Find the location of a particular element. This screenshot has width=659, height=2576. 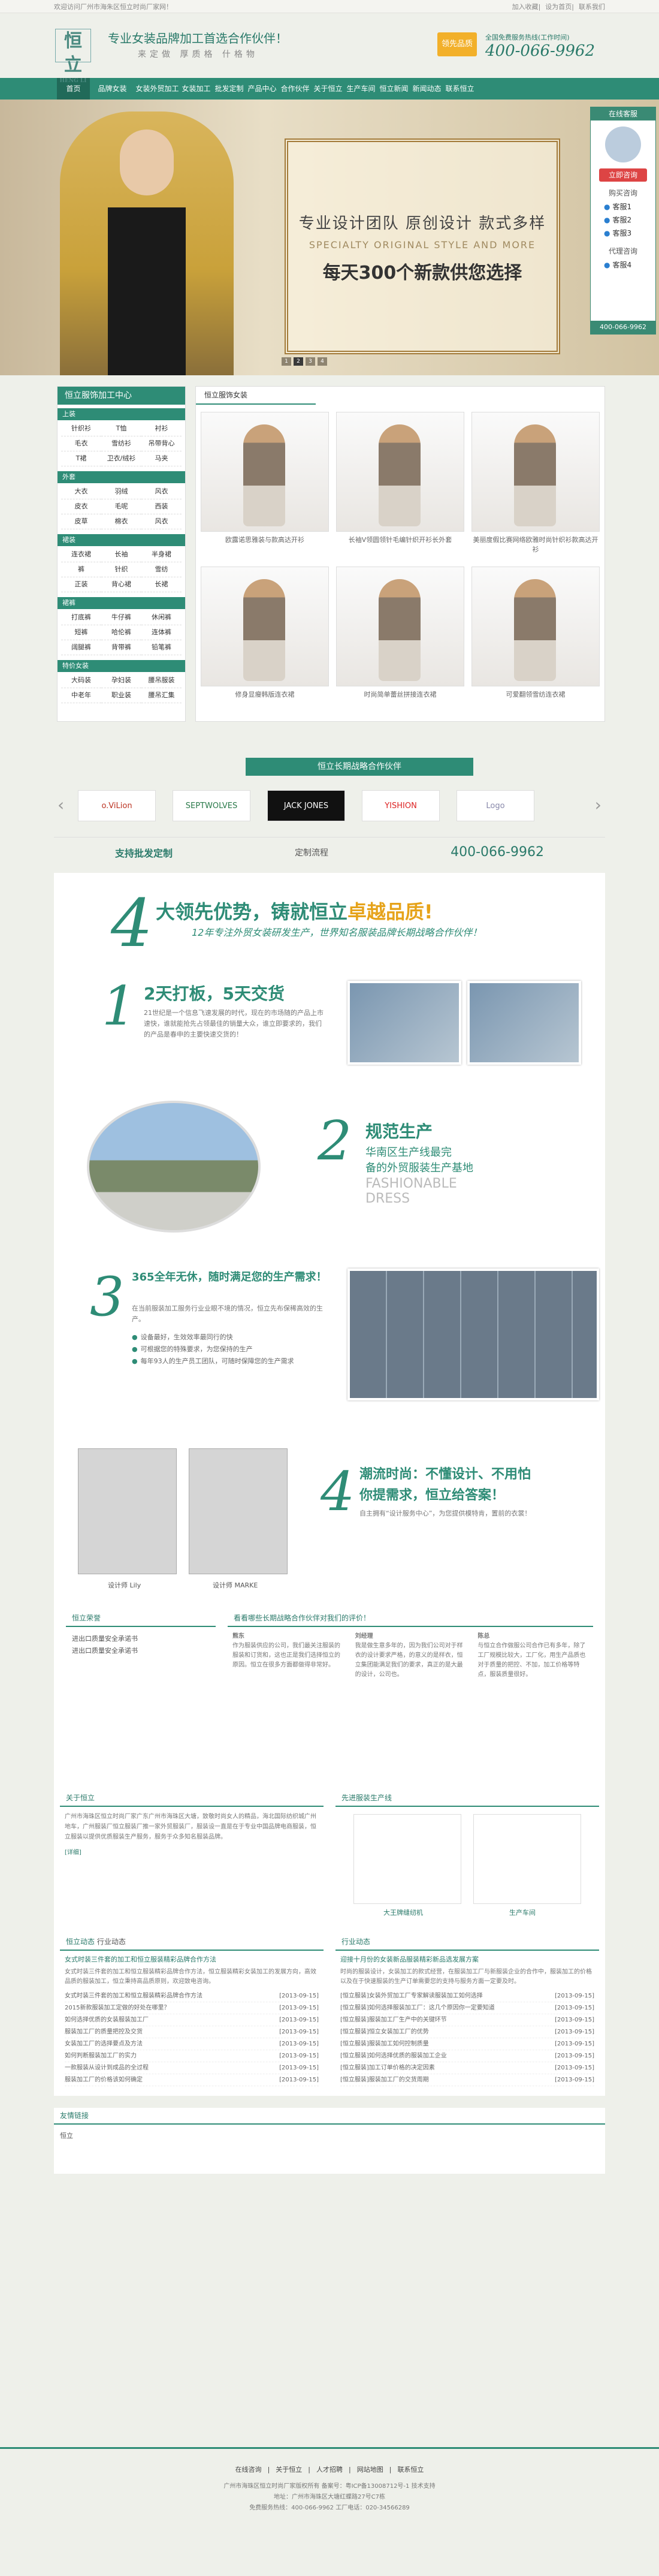

news-item: [恒立服装]恒立女装加工厂的优势 [2013-09-15] is located at coordinates (467, 2032).